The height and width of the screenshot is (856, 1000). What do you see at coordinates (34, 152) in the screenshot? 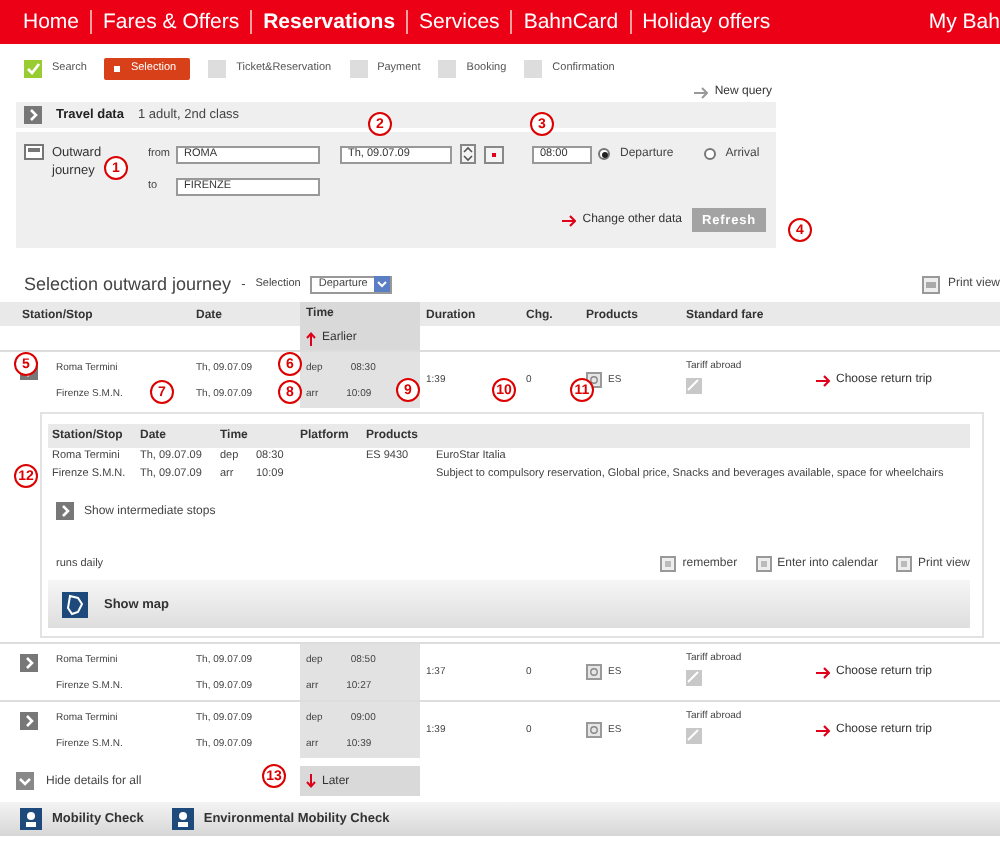
I see `train-icon` at bounding box center [34, 152].